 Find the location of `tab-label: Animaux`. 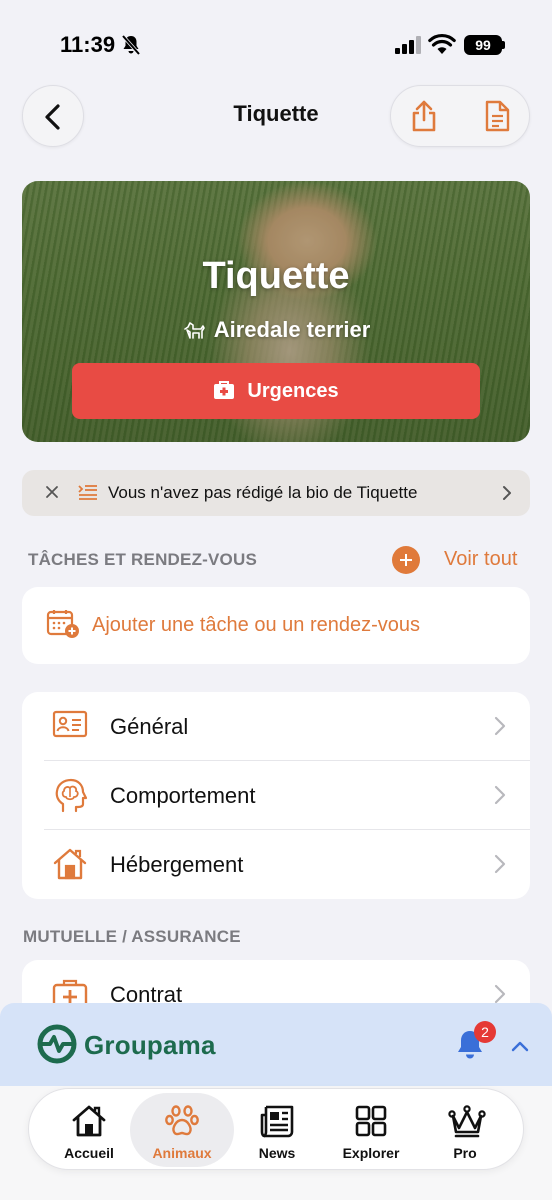

tab-label: Animaux is located at coordinates (182, 1153).